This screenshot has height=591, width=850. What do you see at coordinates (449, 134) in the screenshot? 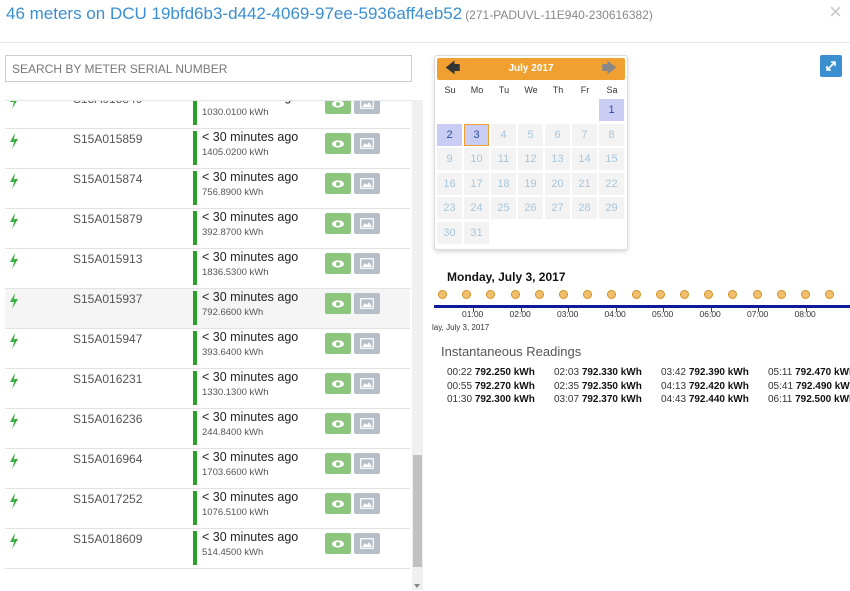
I see `calendar-day: 2` at bounding box center [449, 134].